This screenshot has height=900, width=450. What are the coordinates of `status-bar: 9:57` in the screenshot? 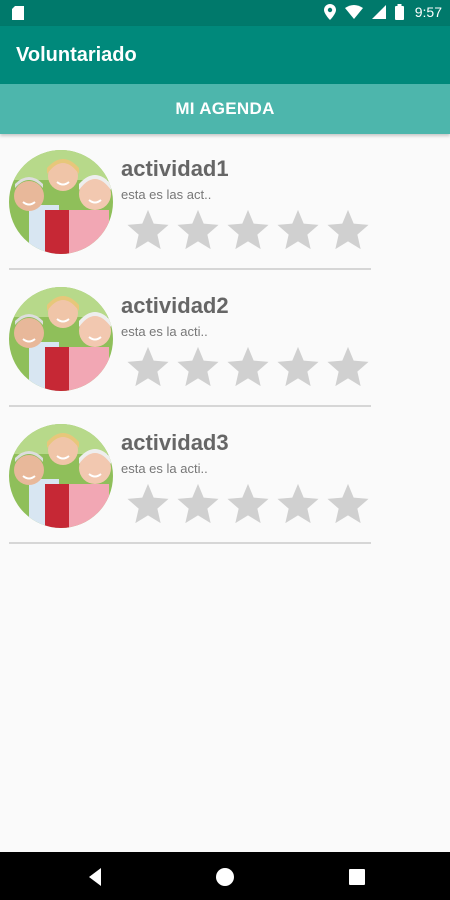 It's located at (225, 13).